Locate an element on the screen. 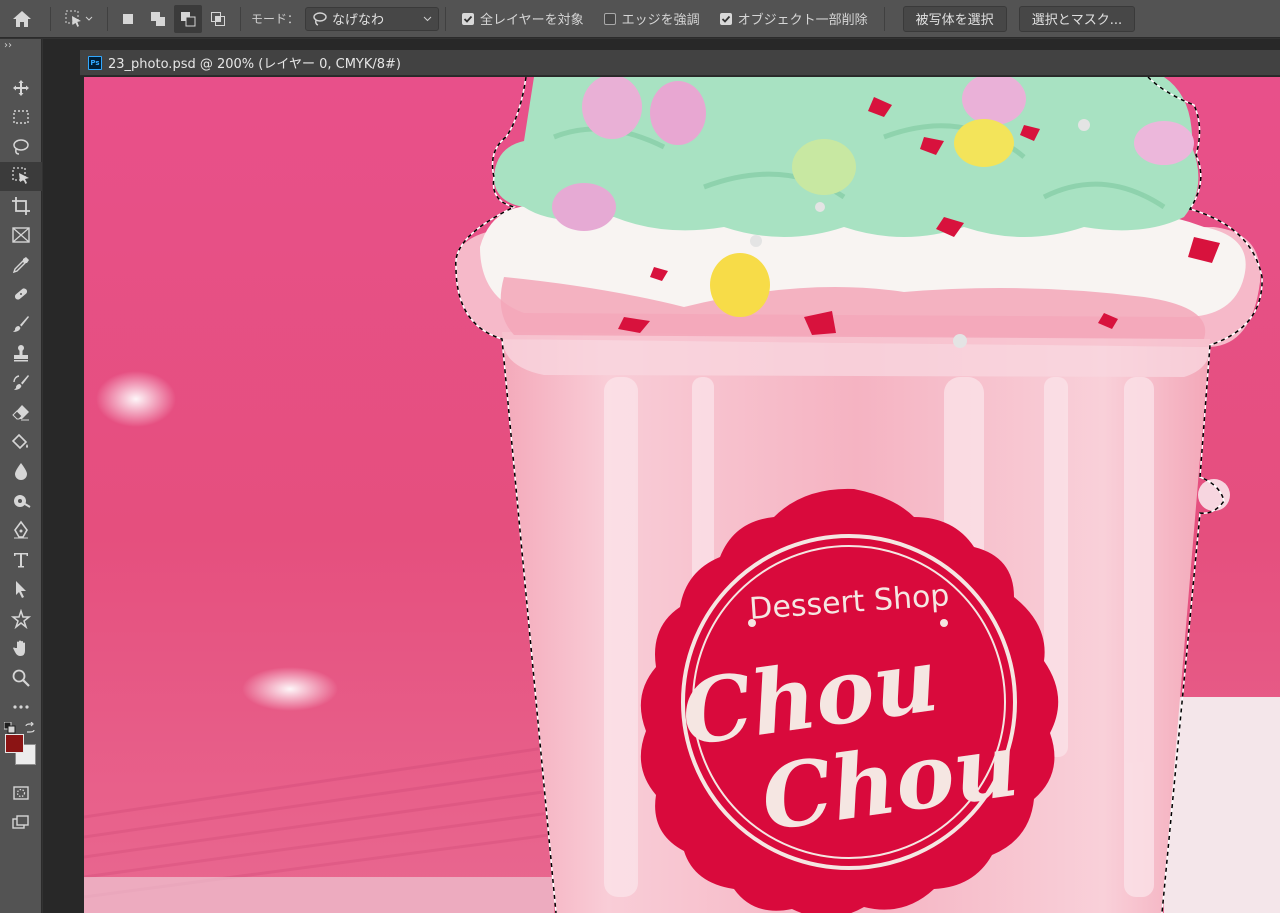  add-selection-icon is located at coordinates (158, 18).